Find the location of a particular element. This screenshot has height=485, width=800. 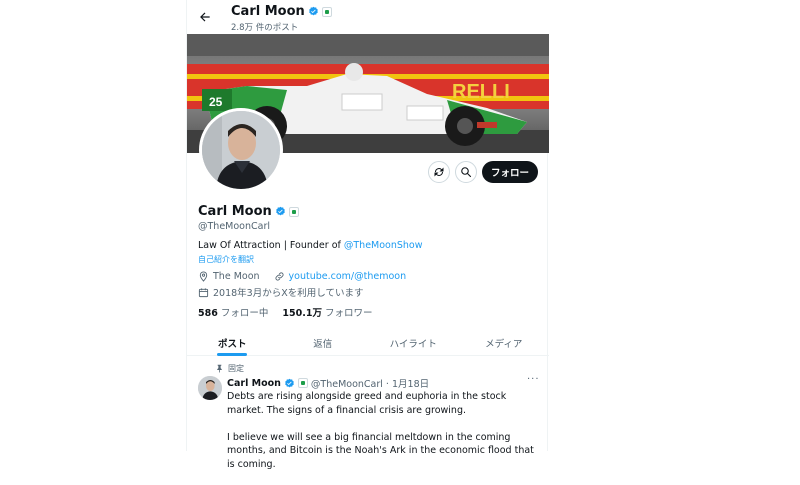

arrow-left-icon is located at coordinates (205, 17).